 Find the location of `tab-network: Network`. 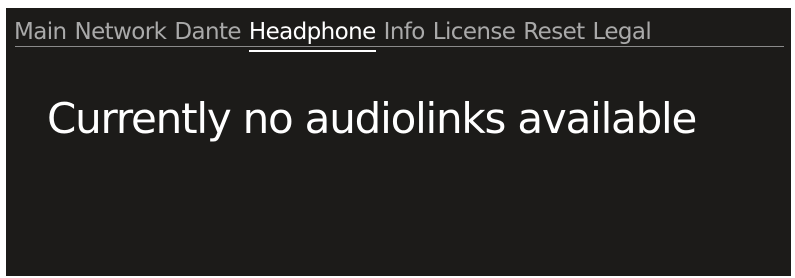

tab-network: Network is located at coordinates (121, 32).